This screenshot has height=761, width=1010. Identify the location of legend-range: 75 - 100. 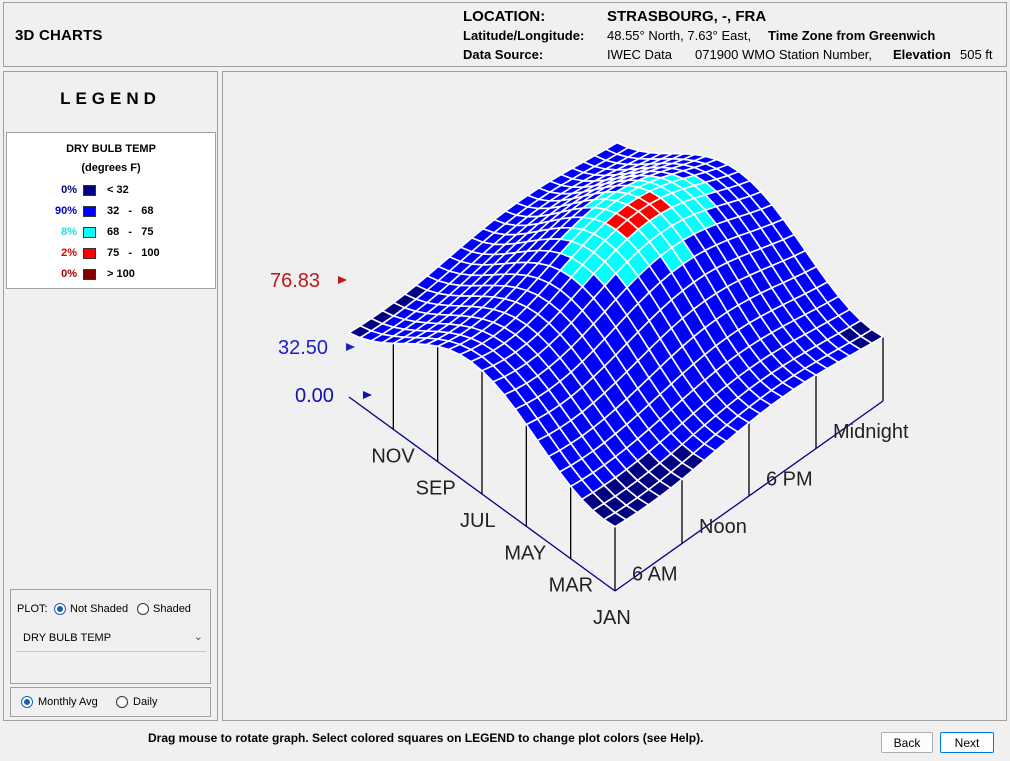
(133, 253).